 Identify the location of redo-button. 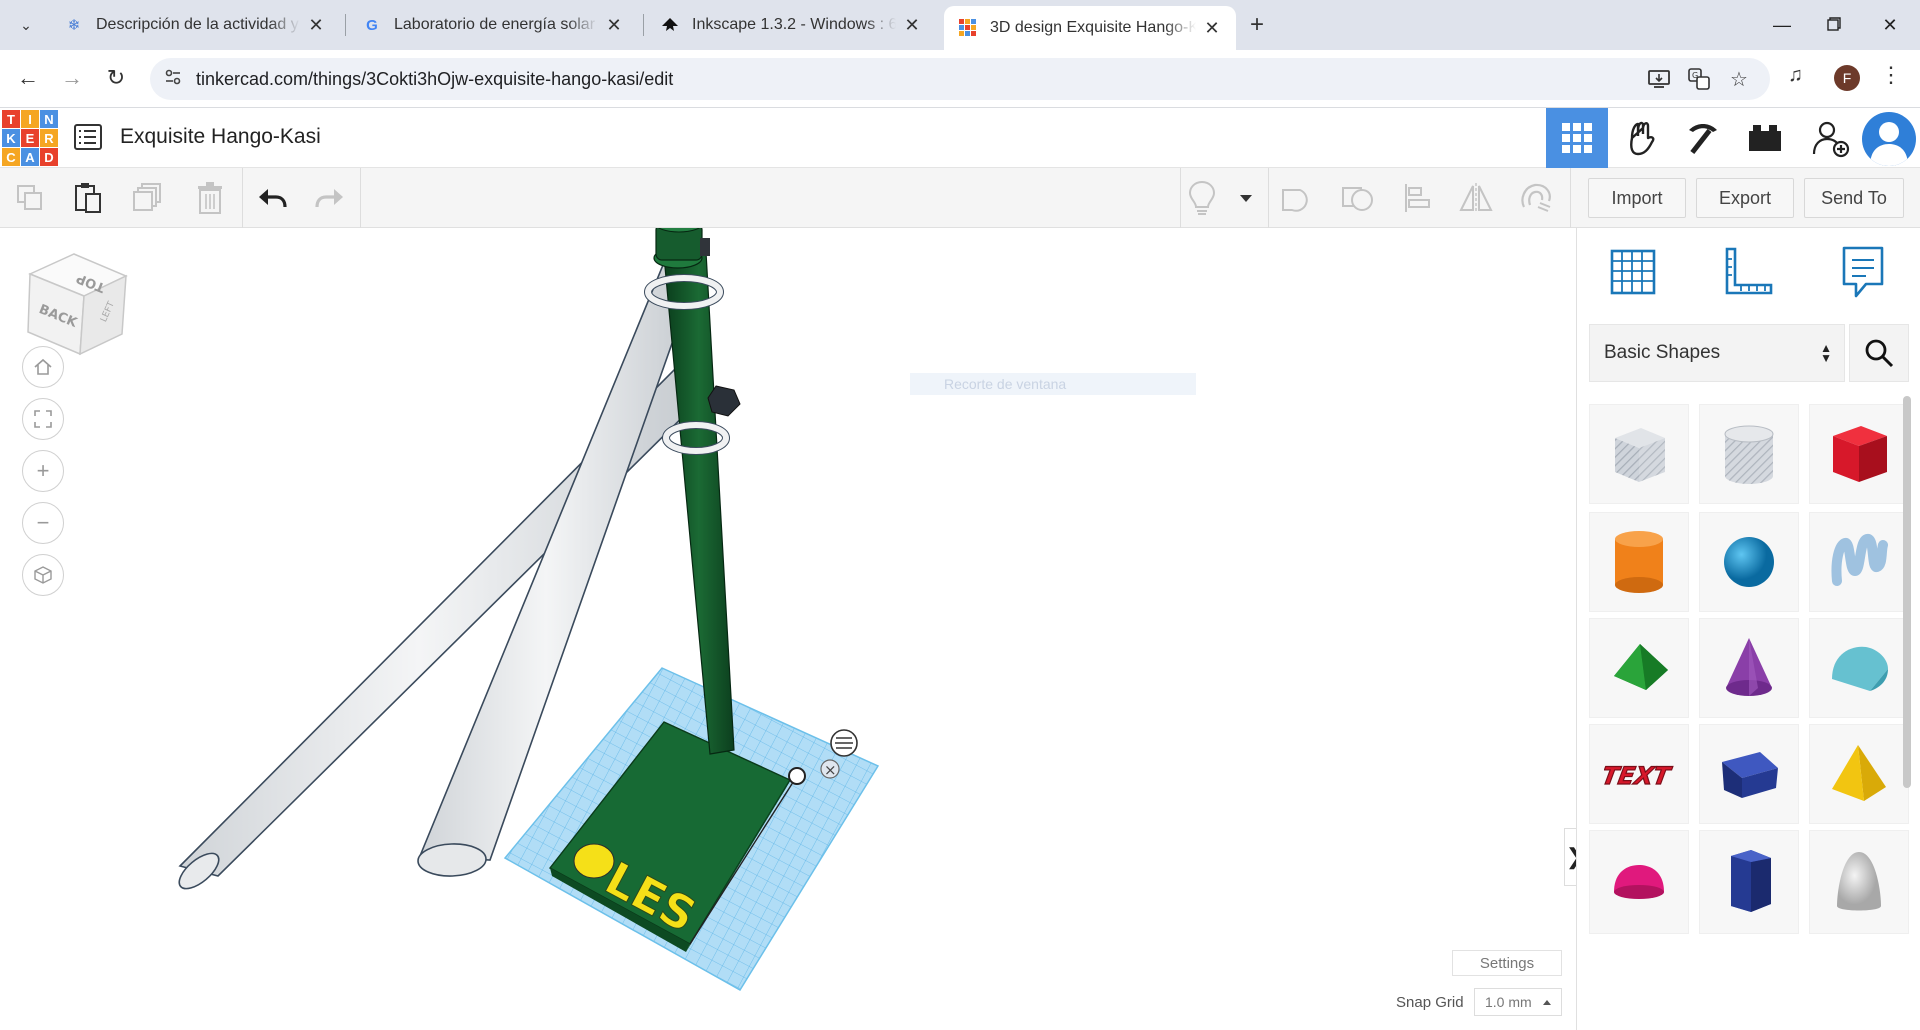
(330, 198).